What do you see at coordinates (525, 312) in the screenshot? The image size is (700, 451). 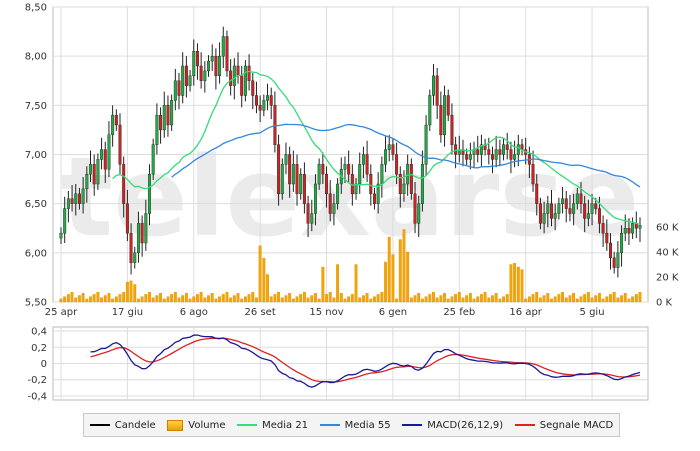 I see `x-tick-label: 16 apr` at bounding box center [525, 312].